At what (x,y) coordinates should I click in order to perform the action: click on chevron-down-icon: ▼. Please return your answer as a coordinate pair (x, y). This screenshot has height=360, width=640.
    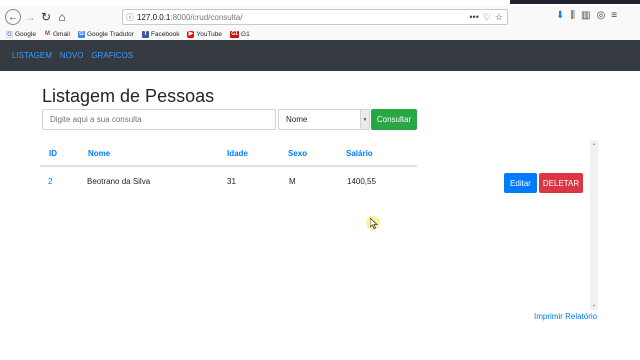
    Looking at the image, I should click on (364, 119).